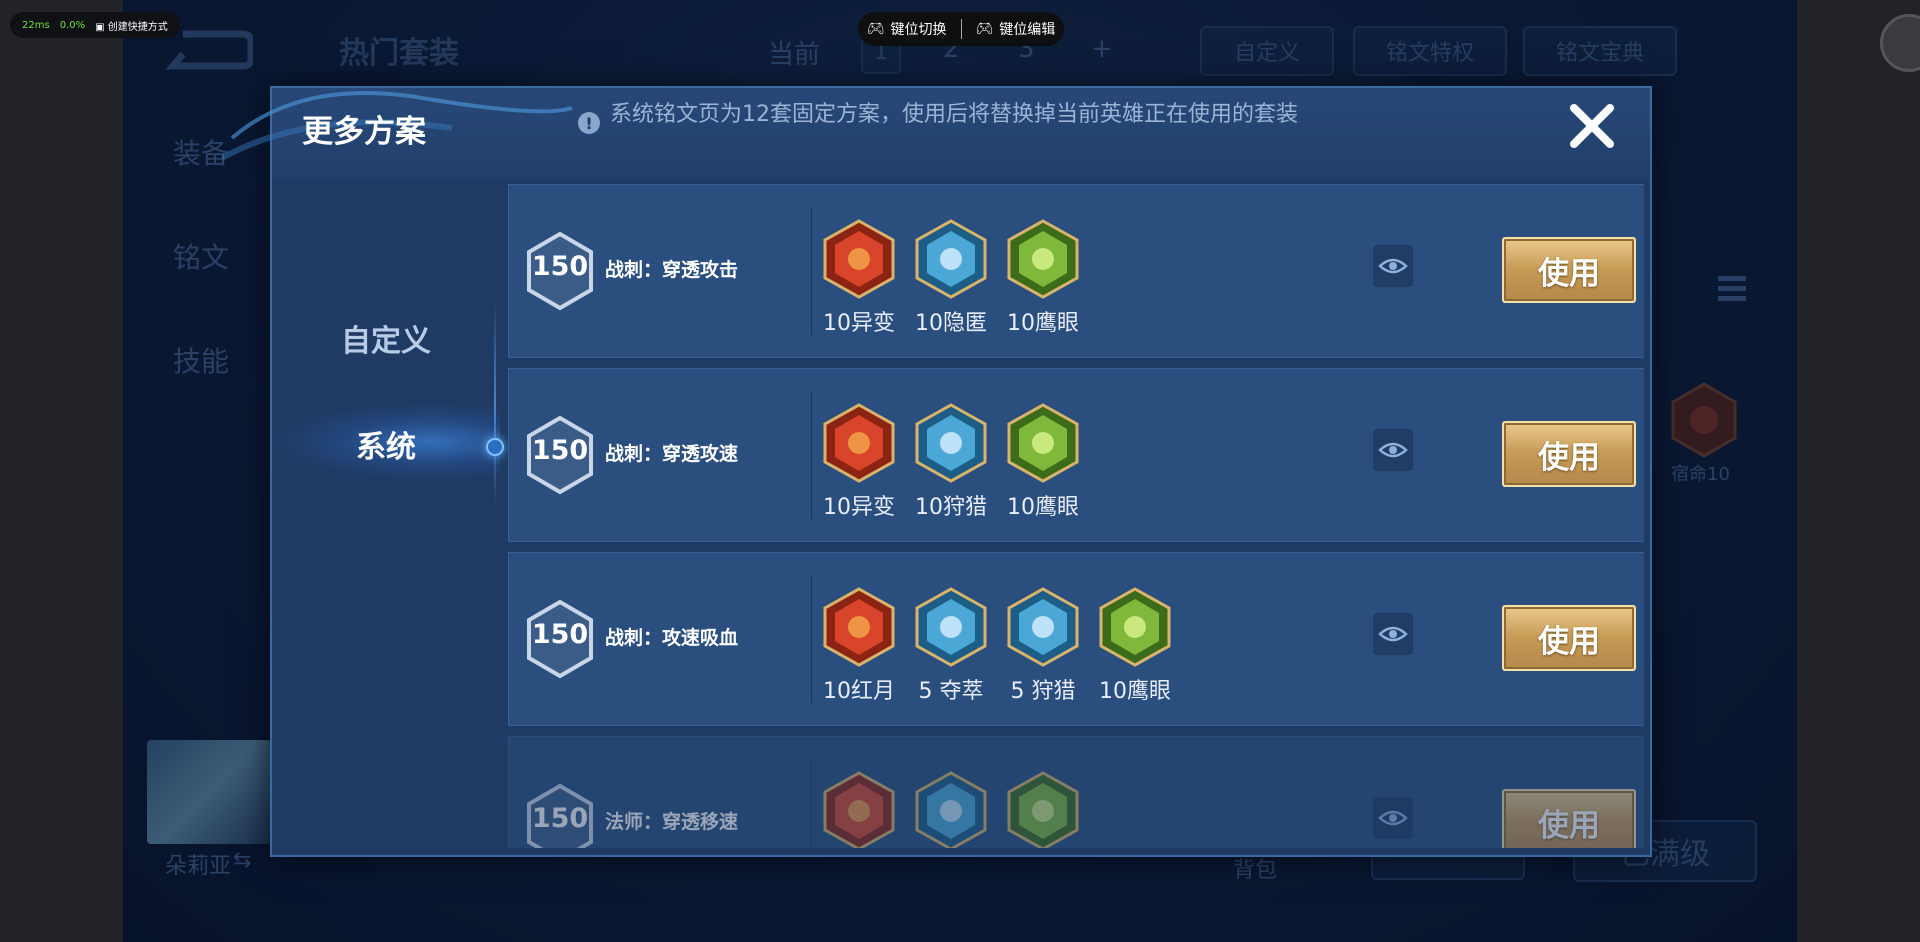 This screenshot has height=942, width=1920. What do you see at coordinates (672, 270) in the screenshot?
I see `plan-name: 战刺：穿透攻击` at bounding box center [672, 270].